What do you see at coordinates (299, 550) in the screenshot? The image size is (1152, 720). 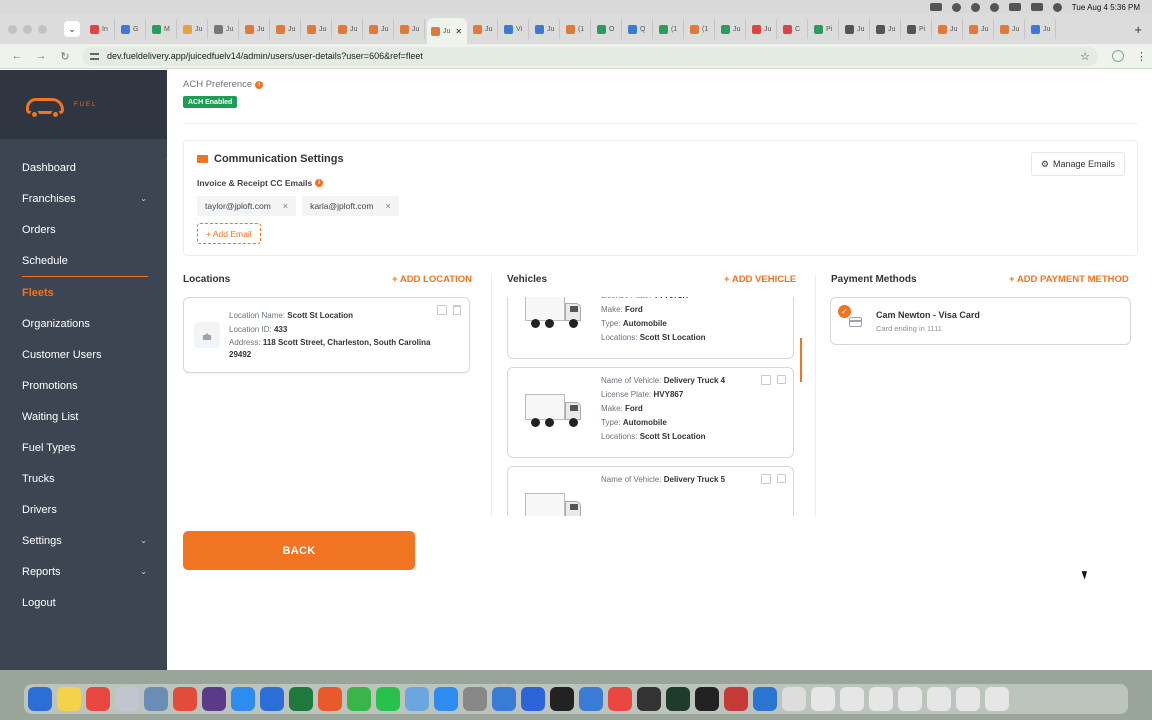 I see `back-button: BACK` at bounding box center [299, 550].